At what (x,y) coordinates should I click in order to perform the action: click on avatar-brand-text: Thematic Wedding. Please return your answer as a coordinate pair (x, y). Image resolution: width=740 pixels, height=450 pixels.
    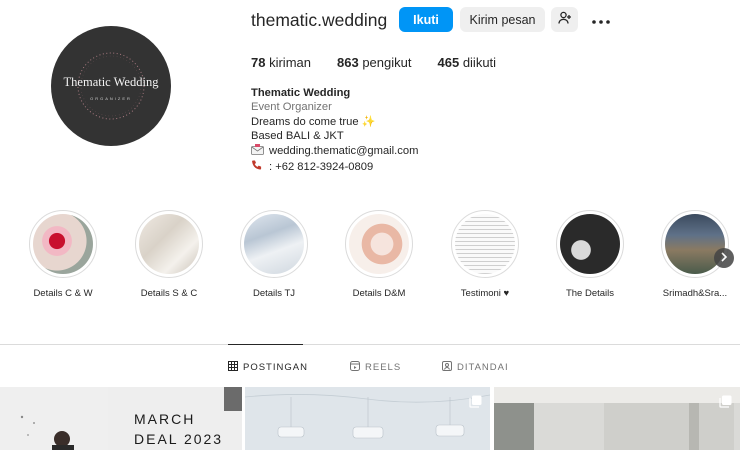
    Looking at the image, I should click on (111, 81).